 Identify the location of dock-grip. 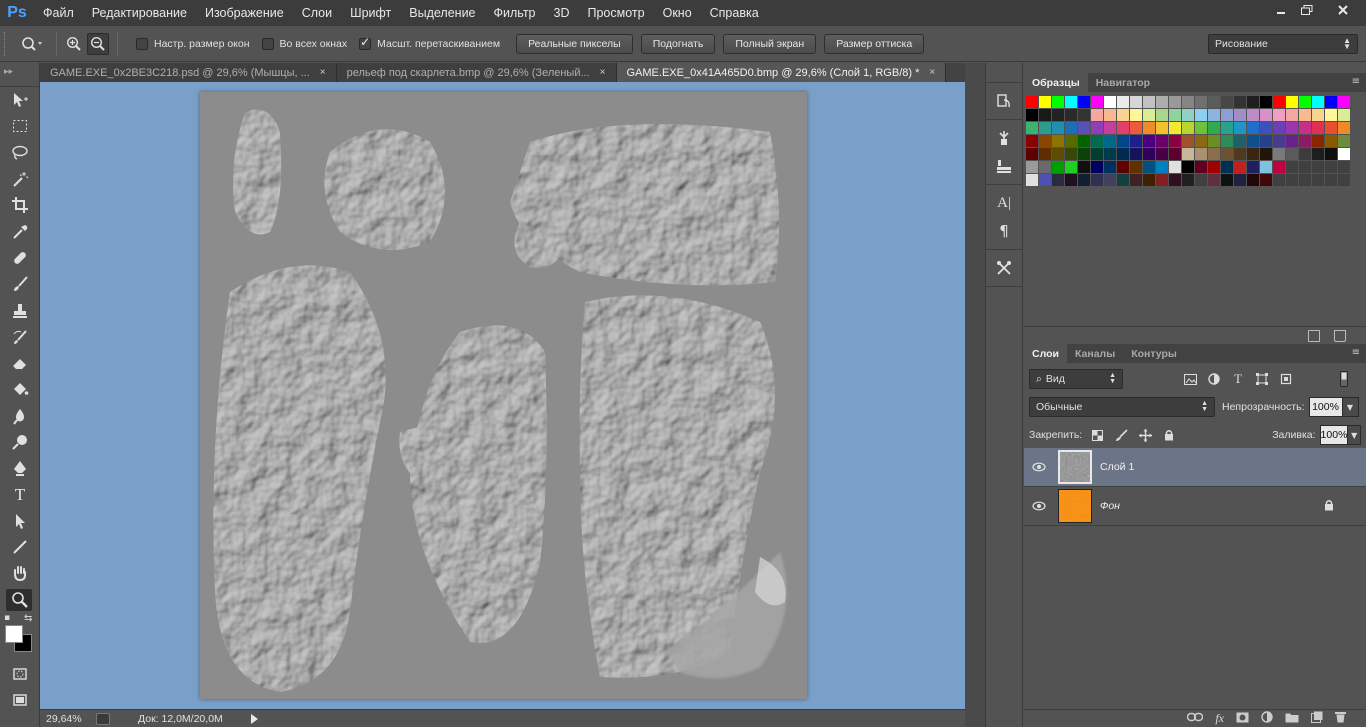
(1004, 73).